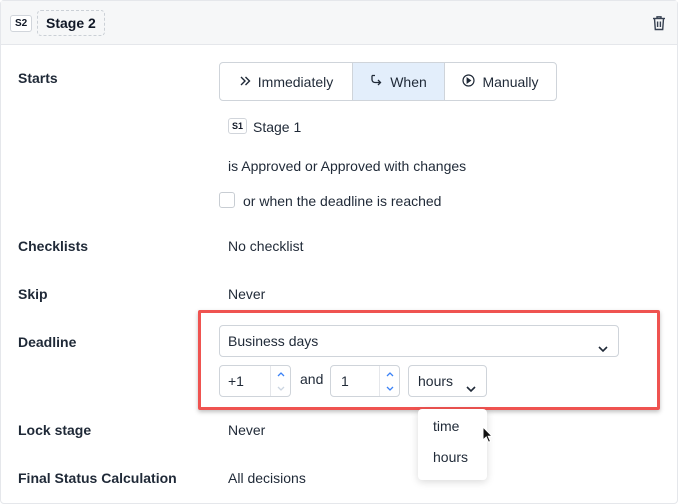  Describe the element at coordinates (97, 478) in the screenshot. I see `final-status-label: Final Status Calculation` at that location.